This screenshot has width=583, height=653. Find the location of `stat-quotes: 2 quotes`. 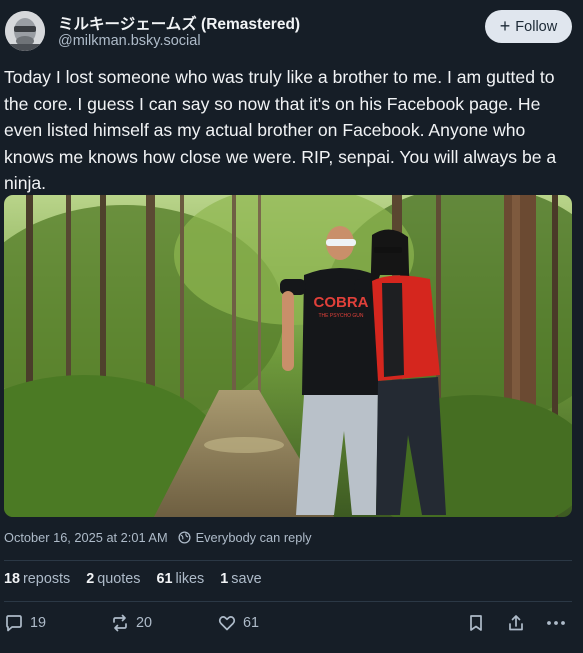

stat-quotes: 2 quotes is located at coordinates (113, 579).